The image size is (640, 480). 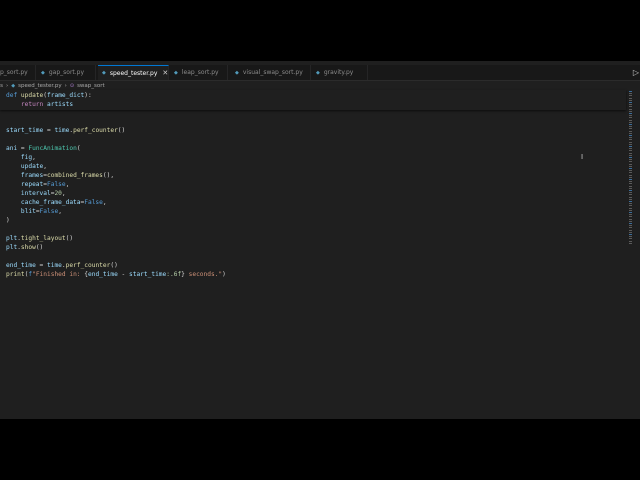 What do you see at coordinates (49, 211) in the screenshot?
I see `code-token: False` at bounding box center [49, 211].